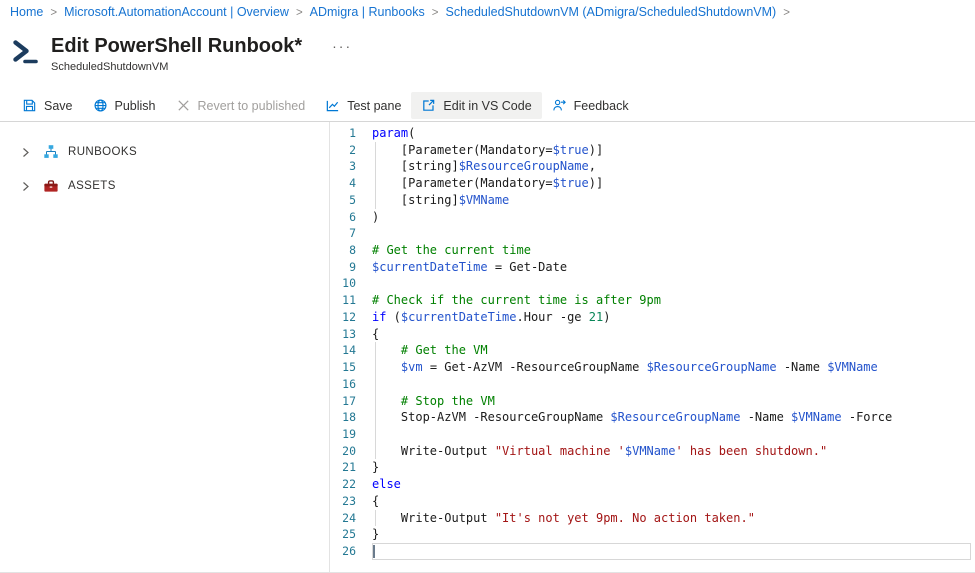  Describe the element at coordinates (352, 166) in the screenshot. I see `line-number: 3` at that location.